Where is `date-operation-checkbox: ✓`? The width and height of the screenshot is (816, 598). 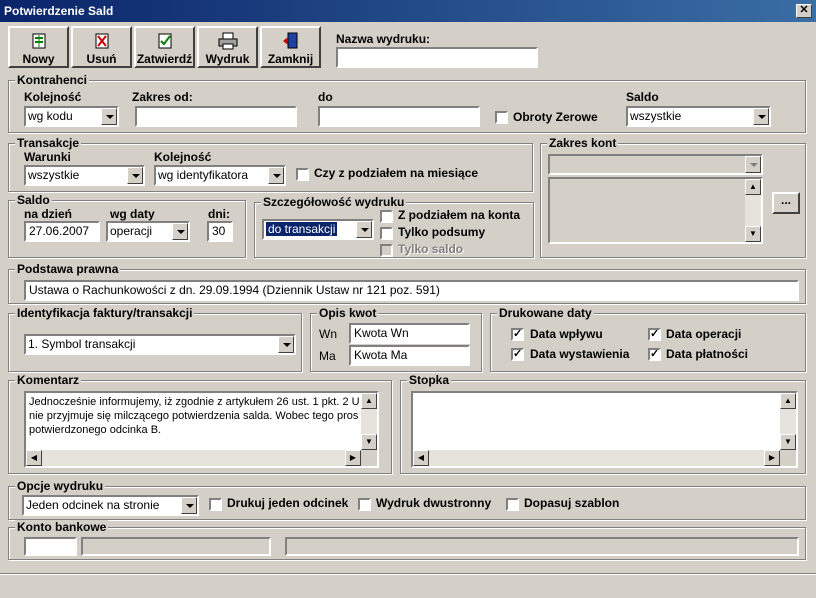 date-operation-checkbox: ✓ is located at coordinates (654, 334).